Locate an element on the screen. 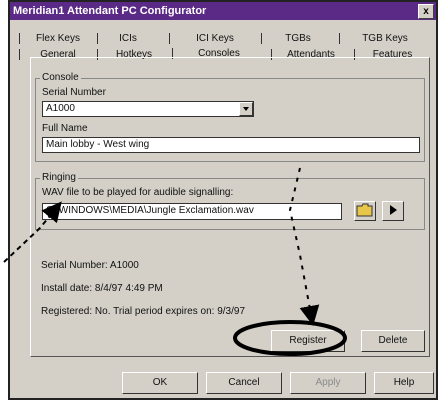 The height and width of the screenshot is (402, 440). apply-button: Apply is located at coordinates (328, 383).